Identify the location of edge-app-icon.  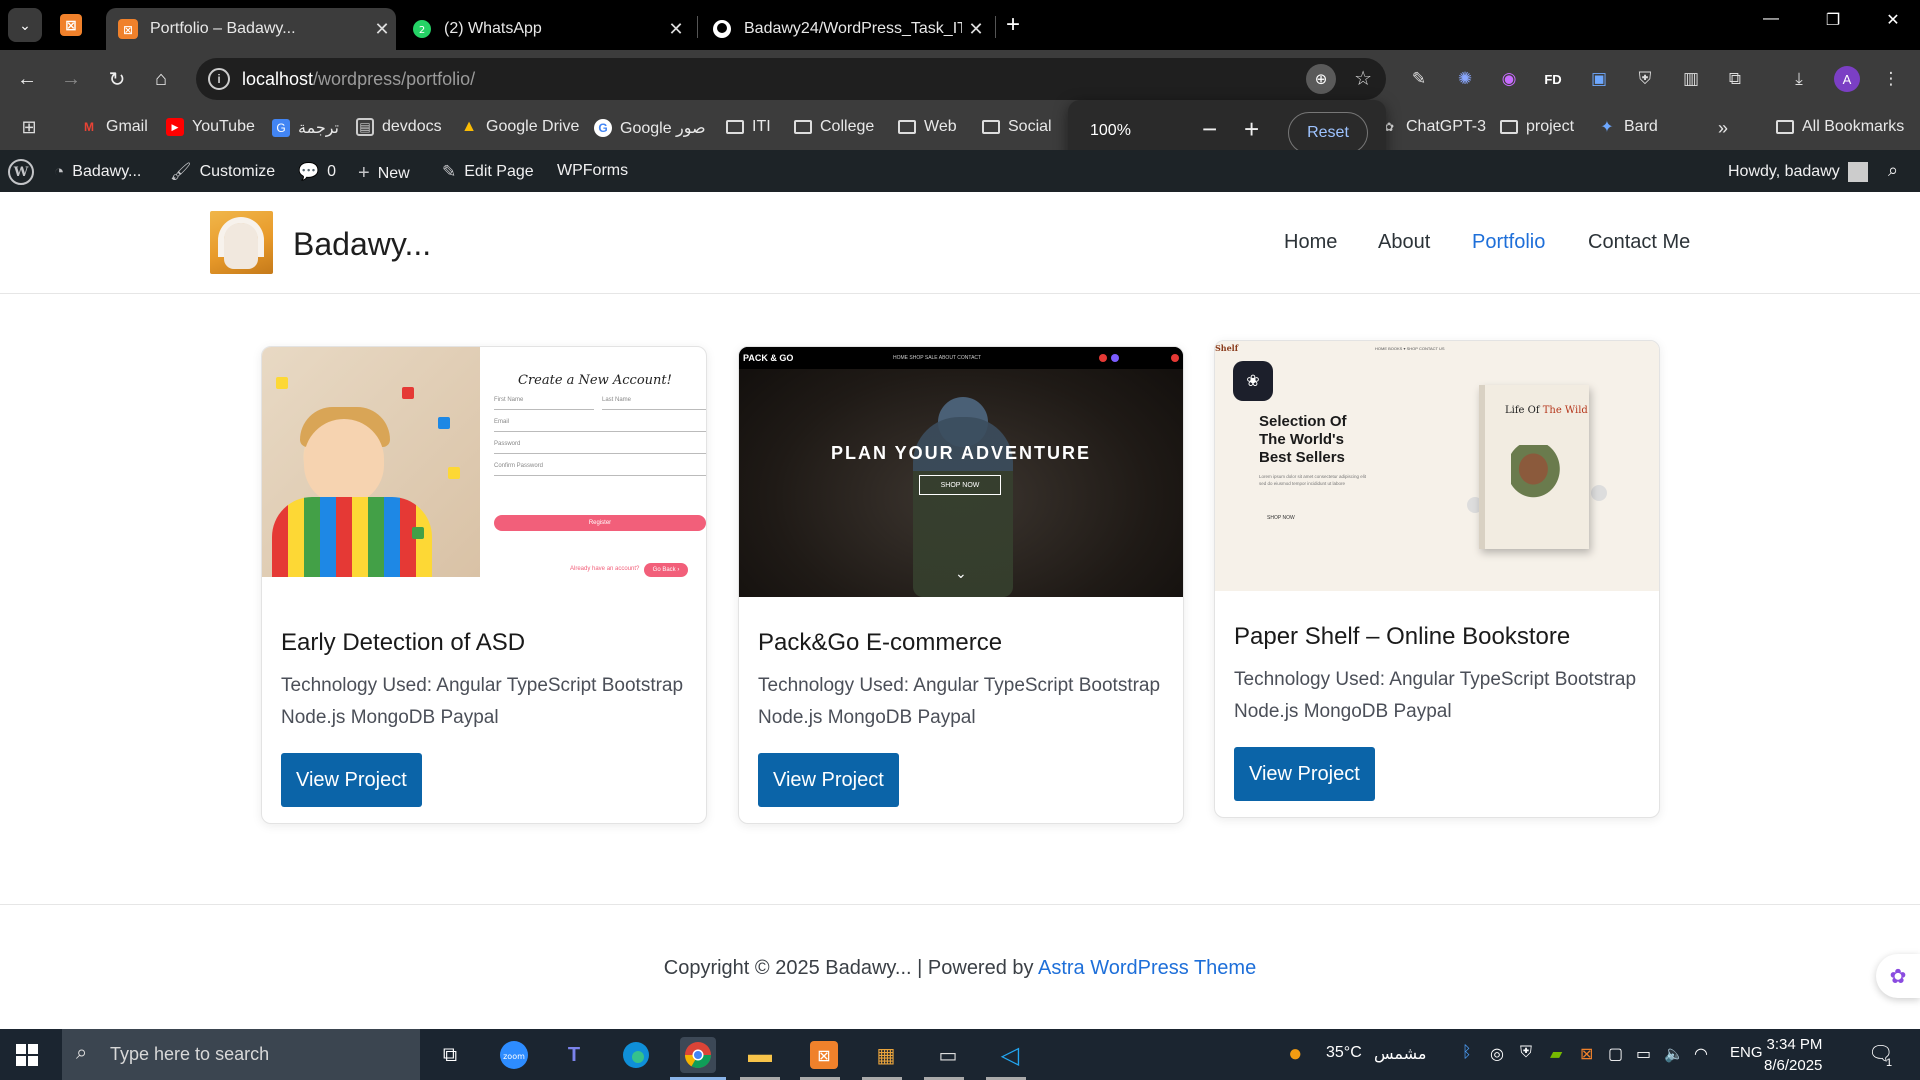
(636, 1055).